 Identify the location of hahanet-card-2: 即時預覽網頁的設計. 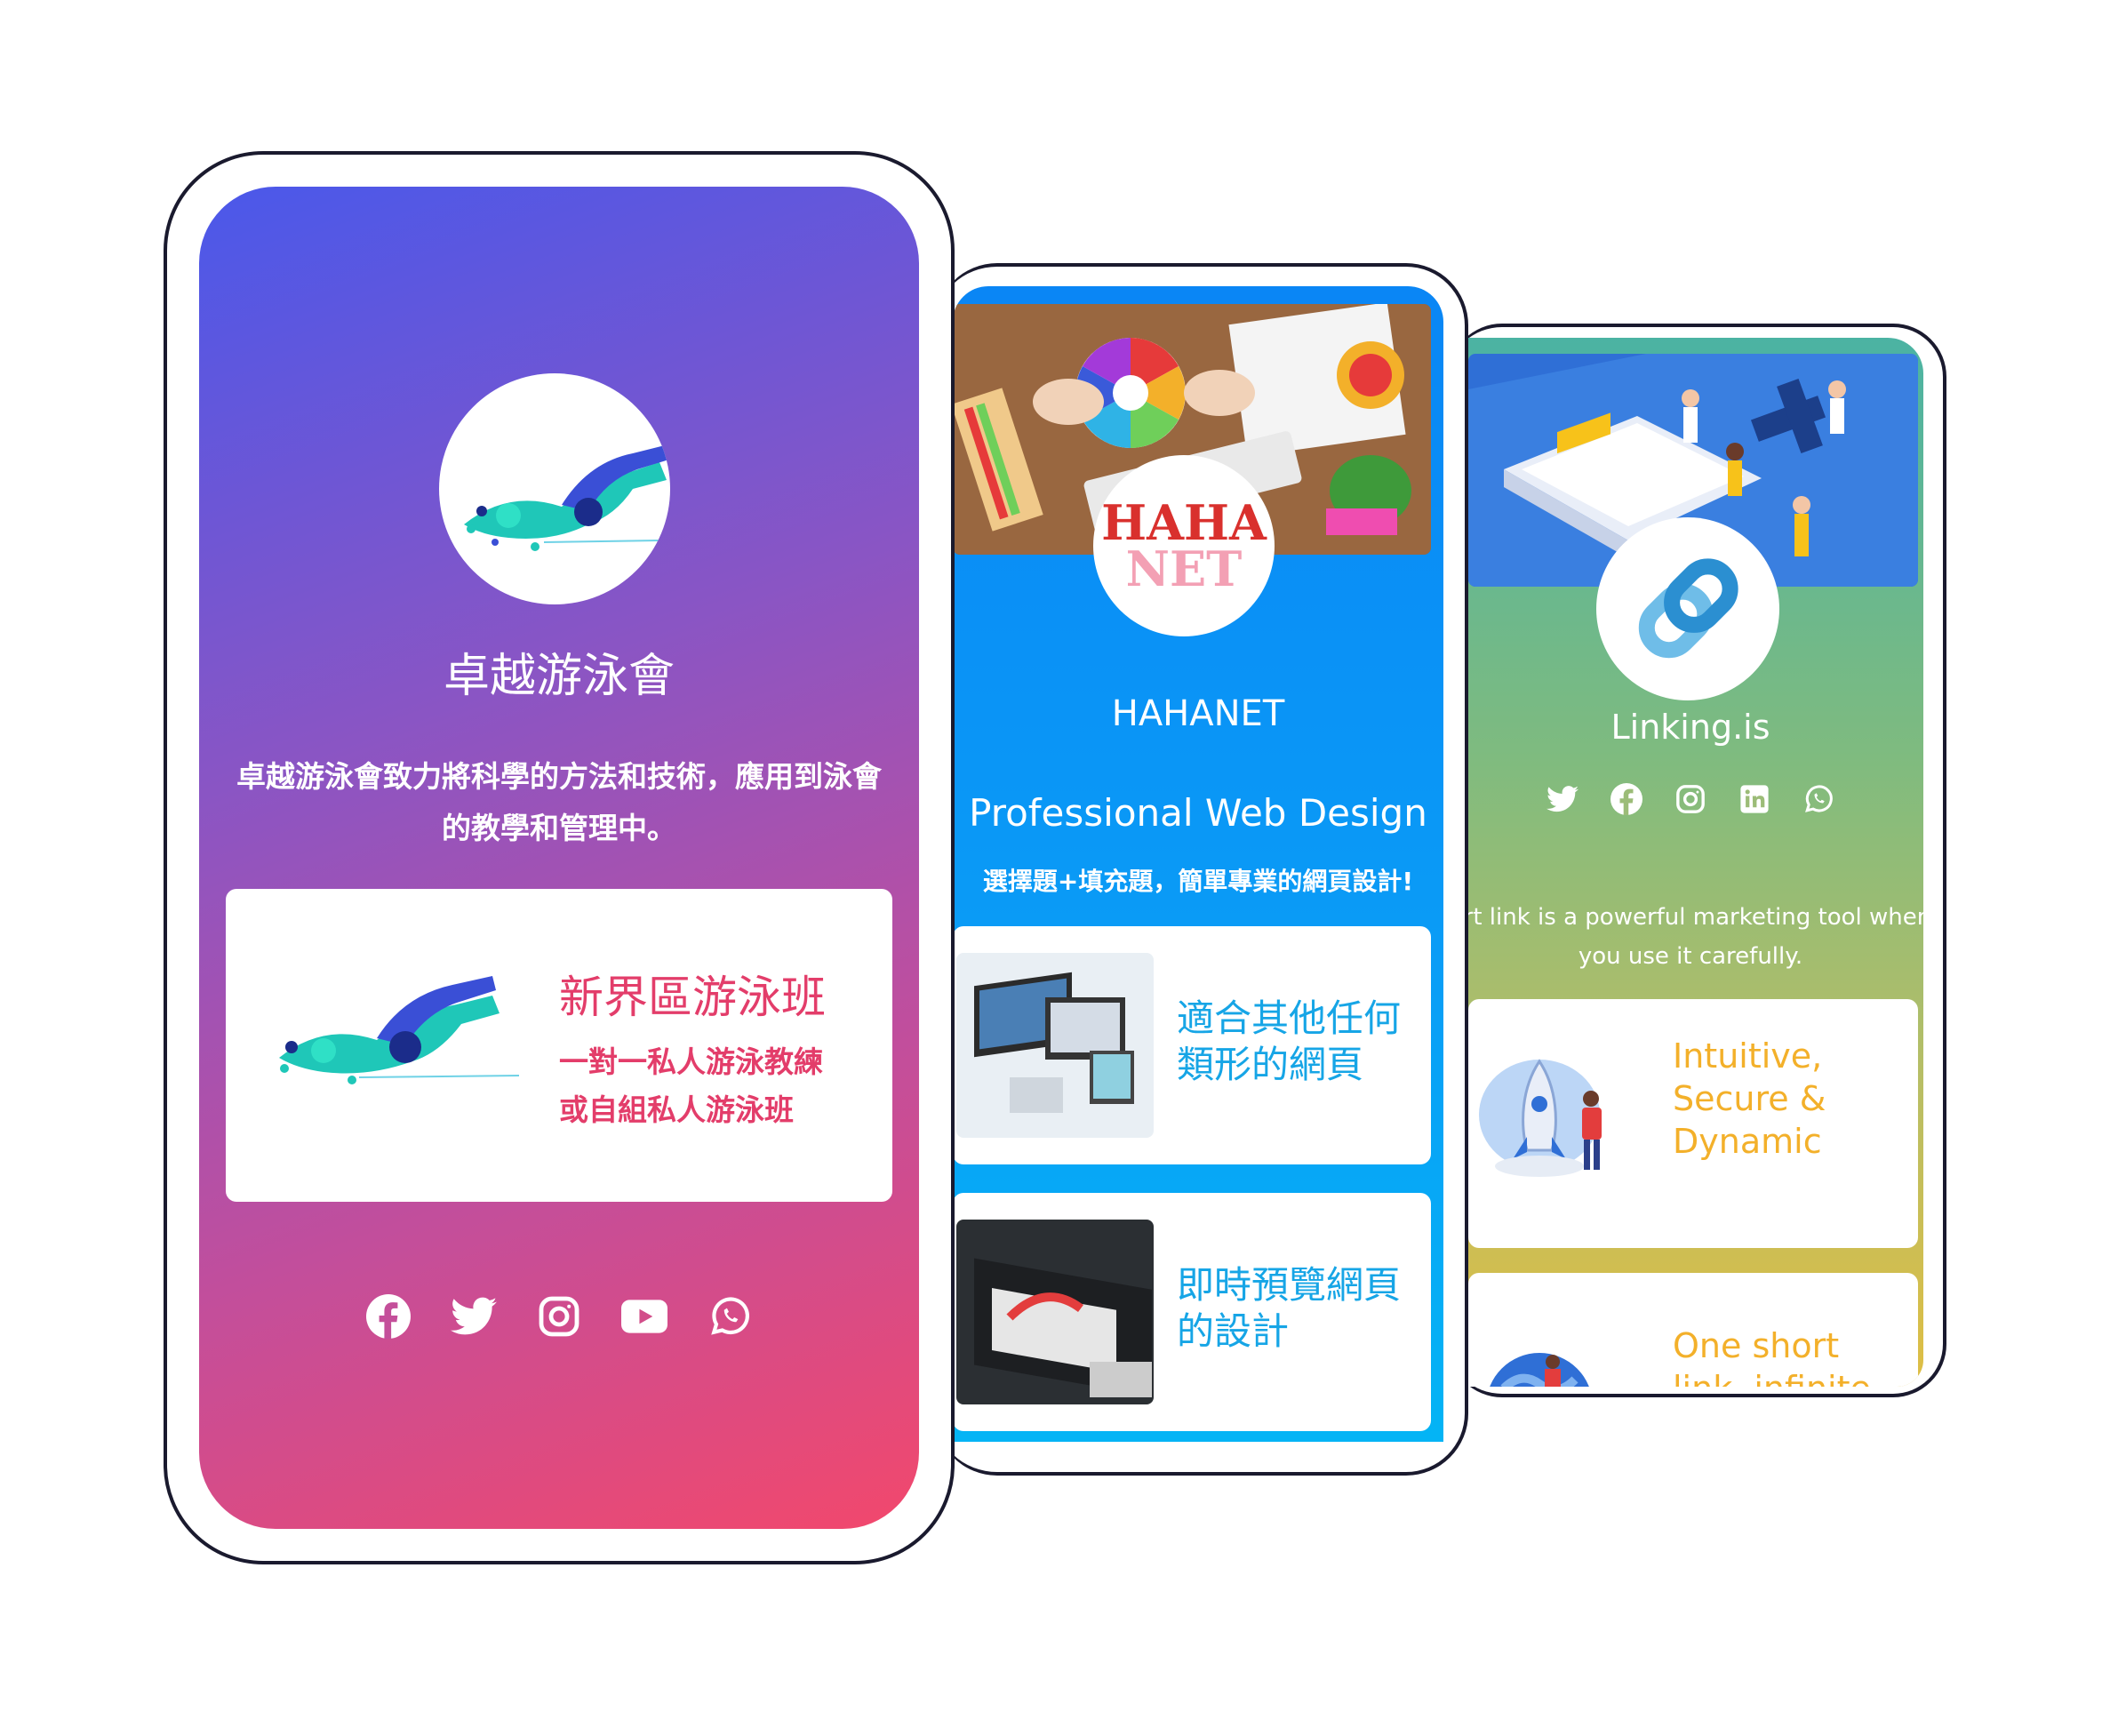
(1192, 1312).